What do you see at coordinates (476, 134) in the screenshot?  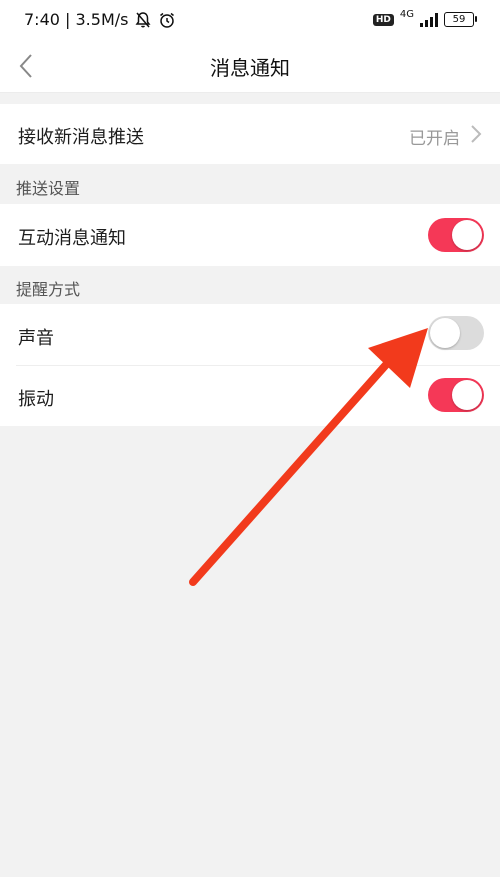 I see `chevron-right-icon` at bounding box center [476, 134].